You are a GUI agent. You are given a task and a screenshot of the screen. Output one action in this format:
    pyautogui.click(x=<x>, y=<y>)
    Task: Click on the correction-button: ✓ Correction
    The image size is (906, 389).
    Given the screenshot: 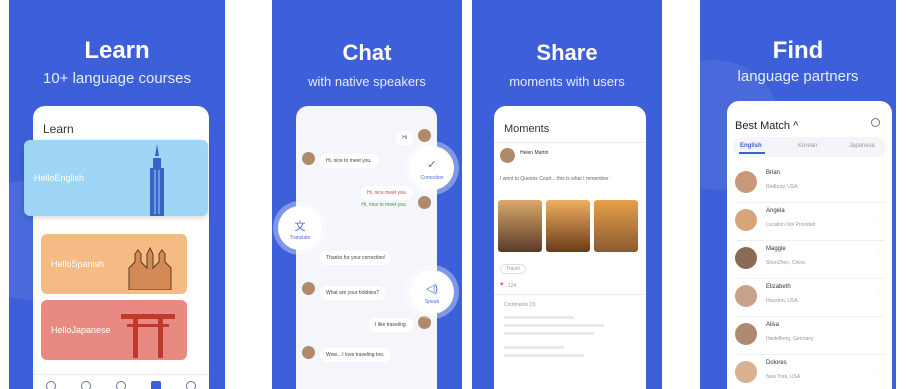 What is the action you would take?
    pyautogui.click(x=432, y=168)
    